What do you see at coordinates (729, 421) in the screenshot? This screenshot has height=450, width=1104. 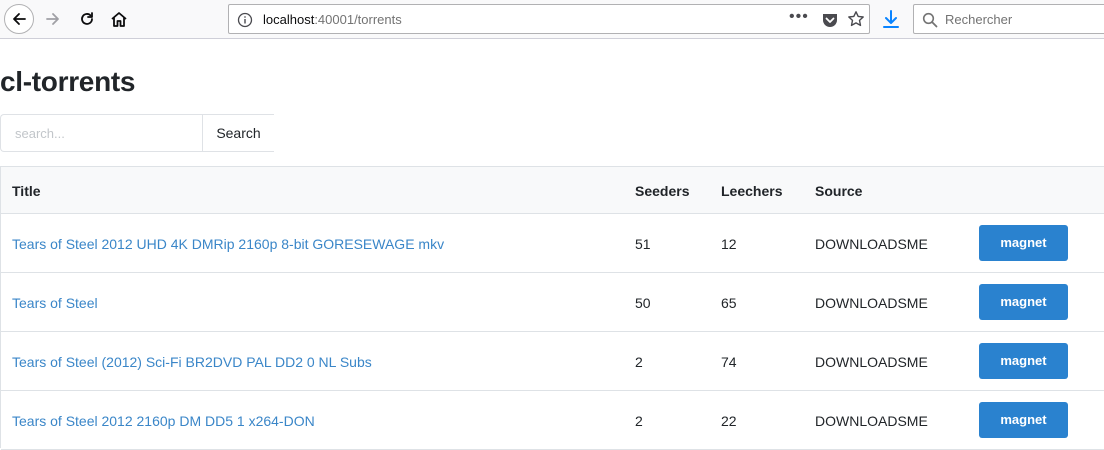 I see `leechers-count: 22` at bounding box center [729, 421].